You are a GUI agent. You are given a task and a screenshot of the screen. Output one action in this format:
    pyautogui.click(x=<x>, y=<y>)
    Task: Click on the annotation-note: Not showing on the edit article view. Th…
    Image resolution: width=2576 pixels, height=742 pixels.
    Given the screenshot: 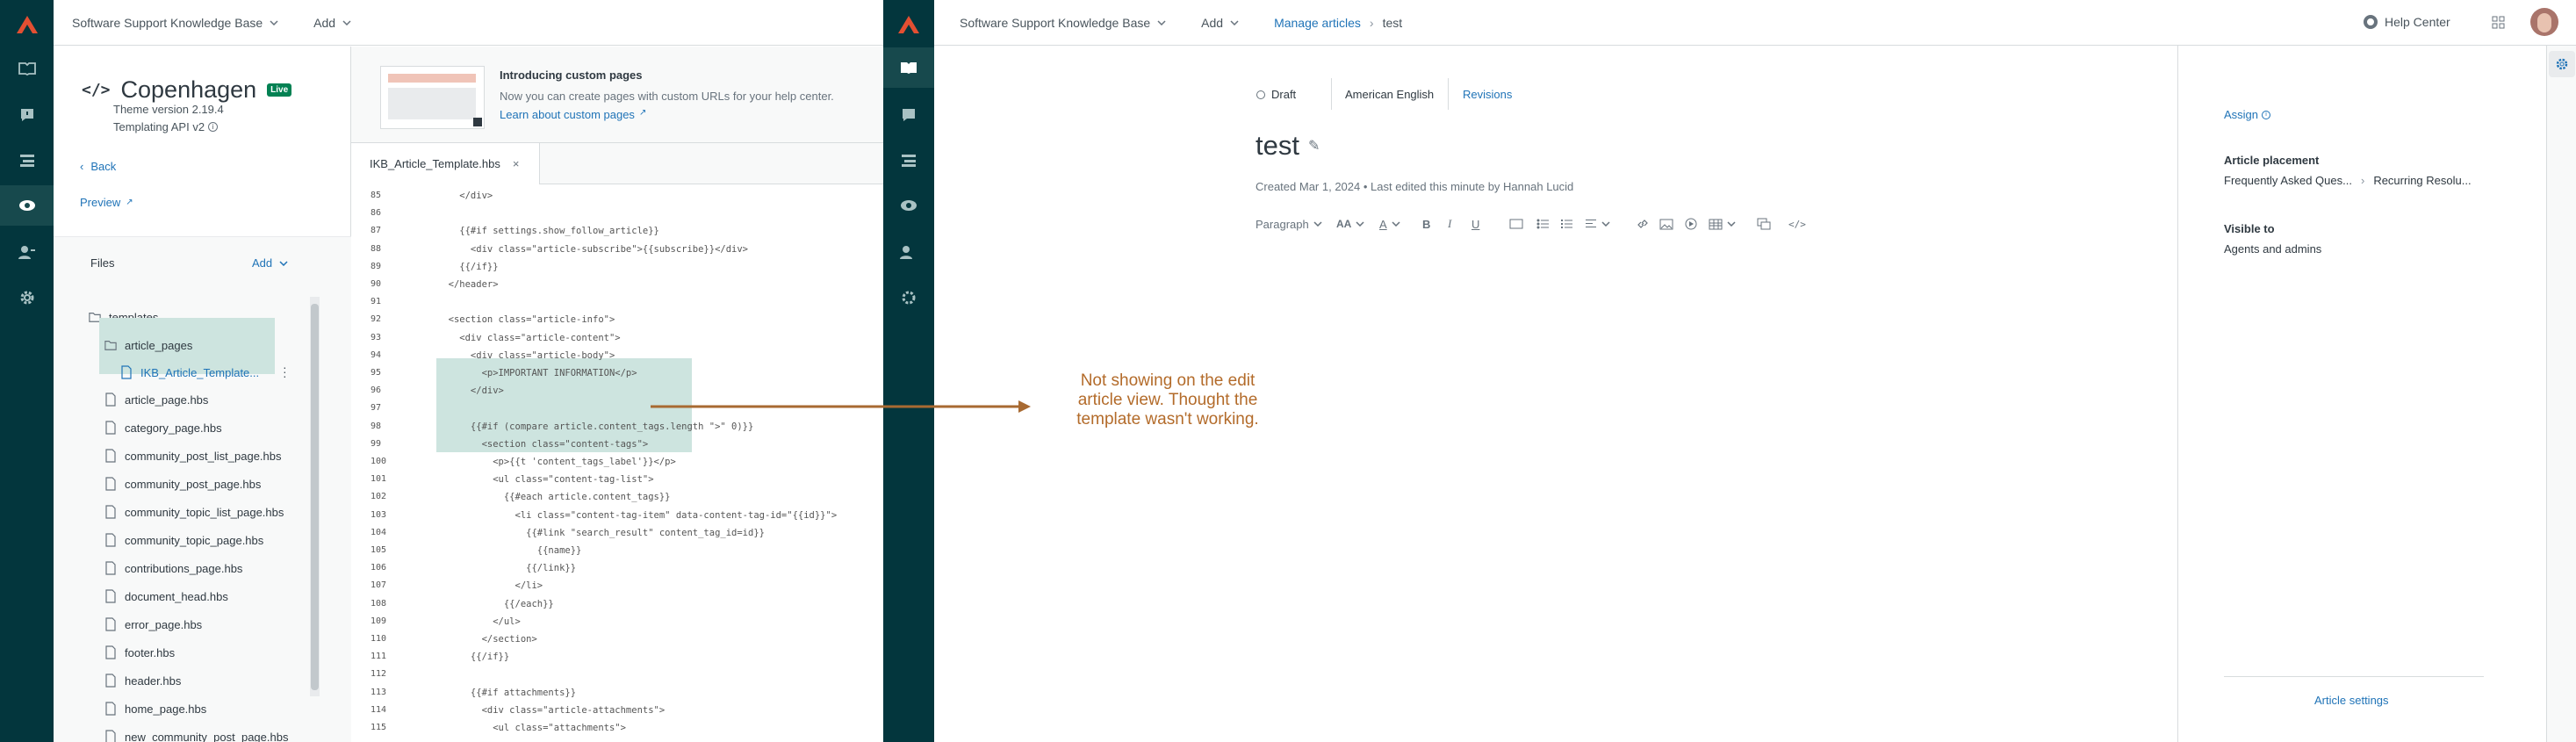 What is the action you would take?
    pyautogui.click(x=1167, y=400)
    